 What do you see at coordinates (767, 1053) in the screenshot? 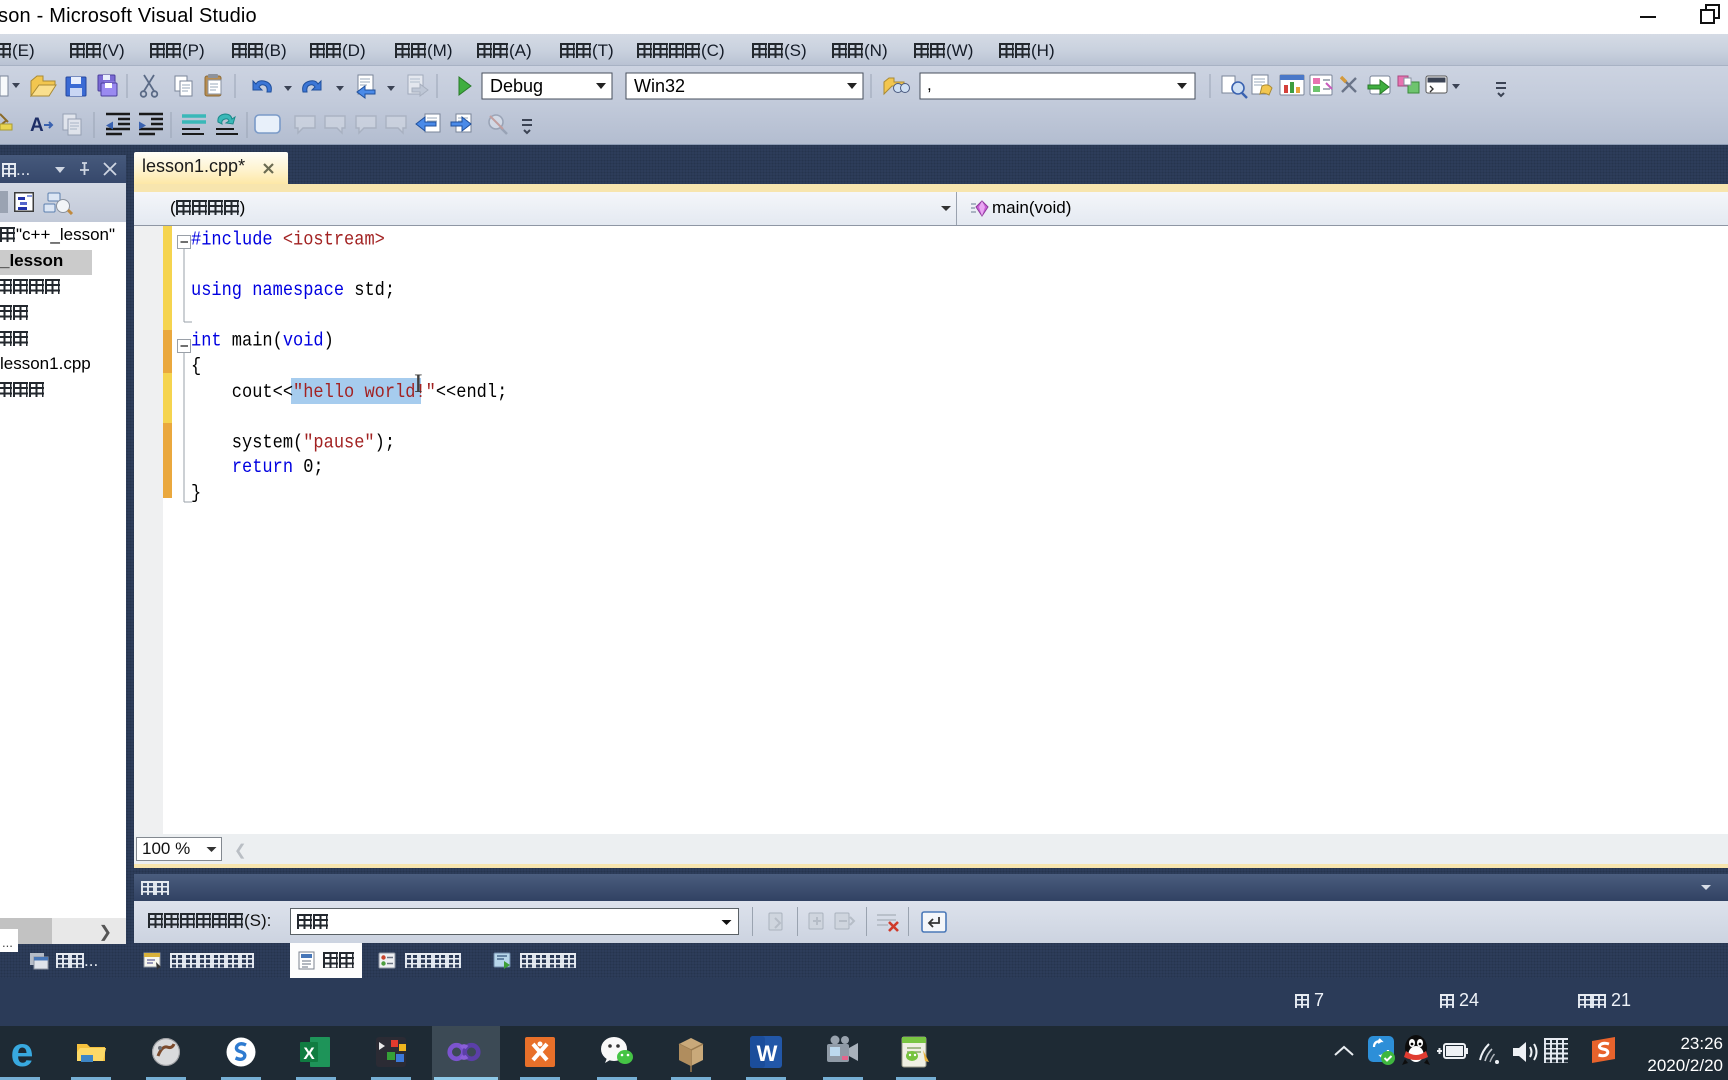
I see `svg-text: W` at bounding box center [767, 1053].